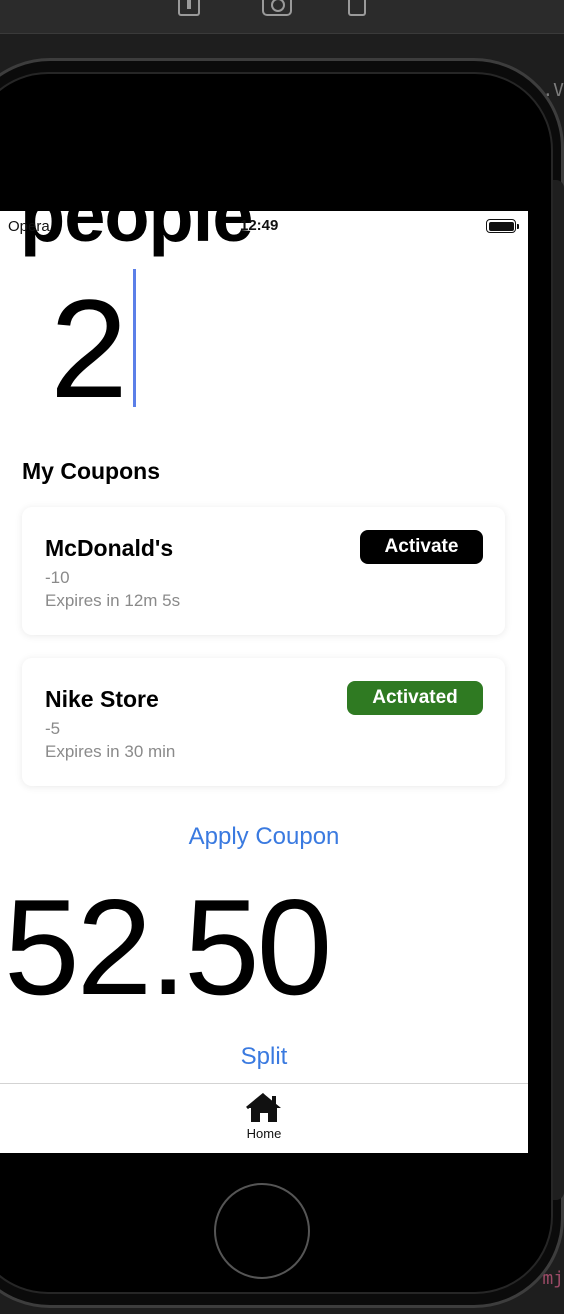  What do you see at coordinates (264, 1057) in the screenshot?
I see `split-button: Split` at bounding box center [264, 1057].